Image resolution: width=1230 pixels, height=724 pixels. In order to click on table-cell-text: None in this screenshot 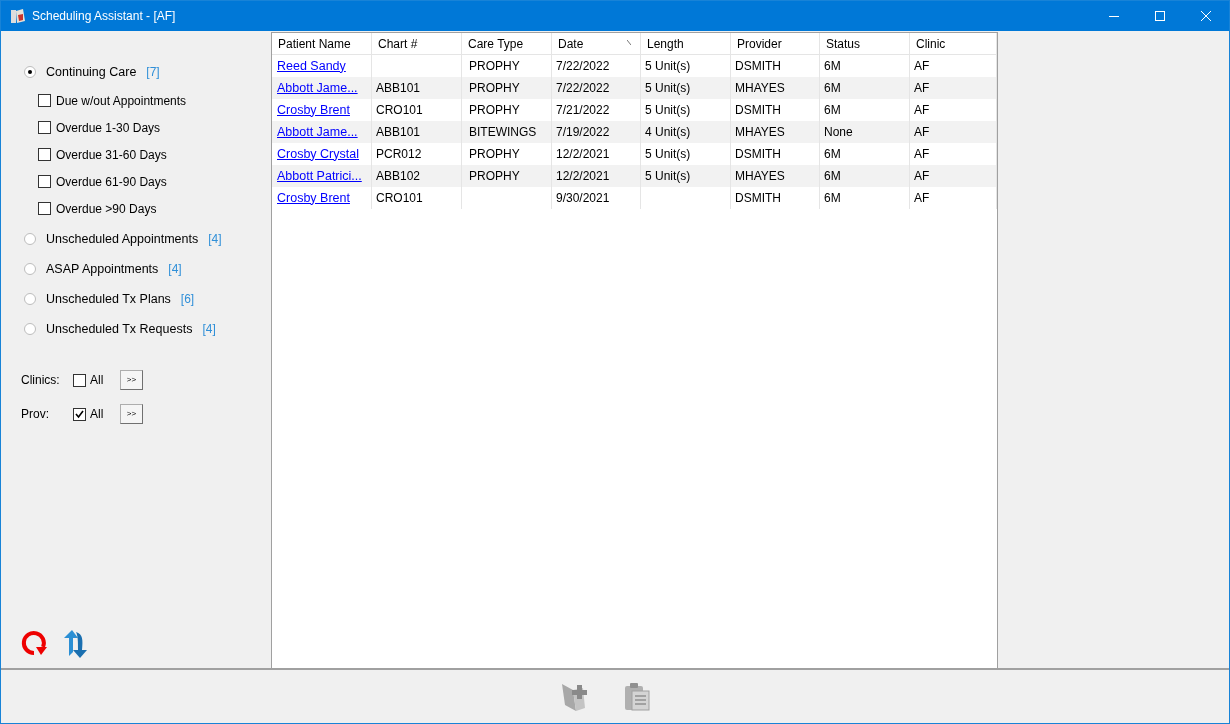, I will do `click(838, 132)`.